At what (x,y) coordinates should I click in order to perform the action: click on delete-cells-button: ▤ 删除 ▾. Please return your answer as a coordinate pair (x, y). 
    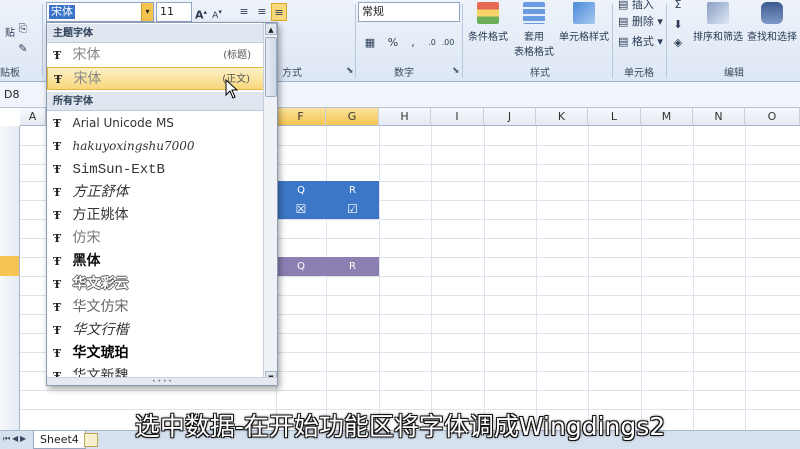
    Looking at the image, I should click on (640, 22).